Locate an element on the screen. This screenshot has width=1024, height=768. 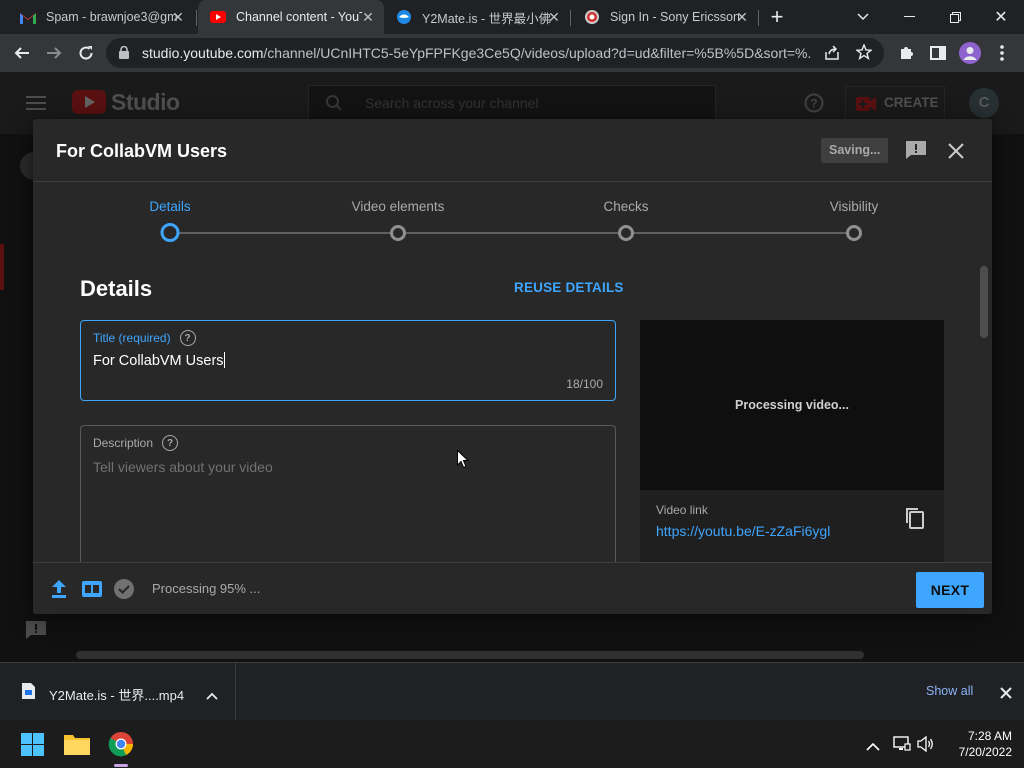
mouse-cursor-icon is located at coordinates (463, 461).